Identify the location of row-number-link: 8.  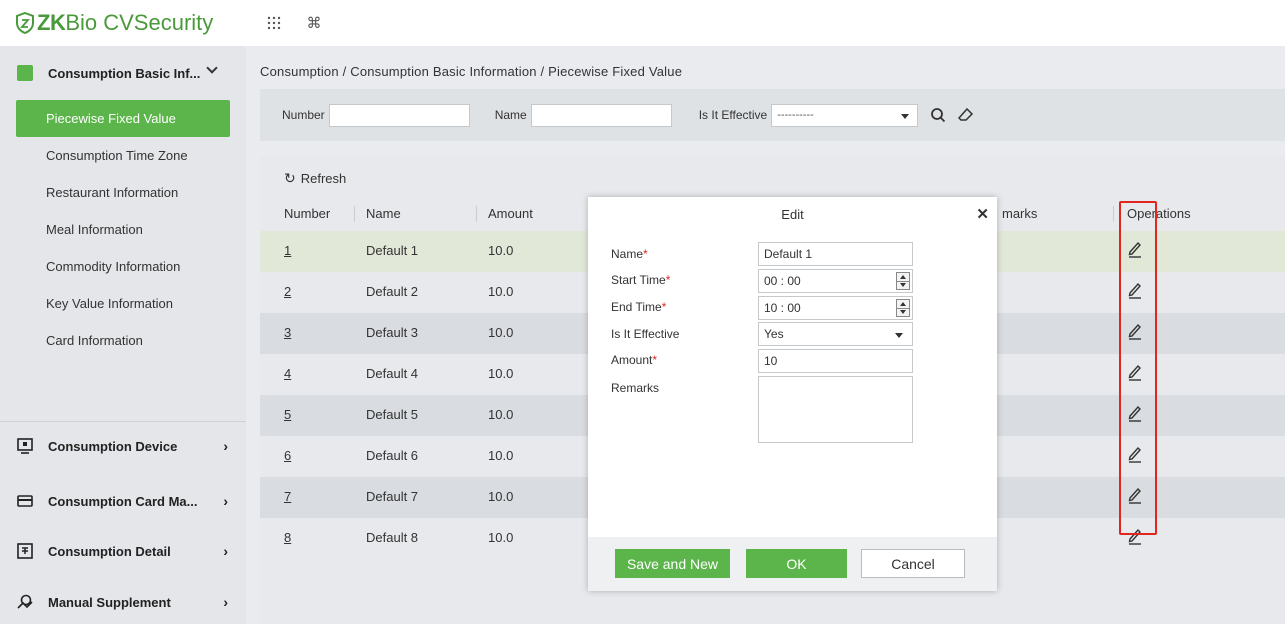
(287, 537).